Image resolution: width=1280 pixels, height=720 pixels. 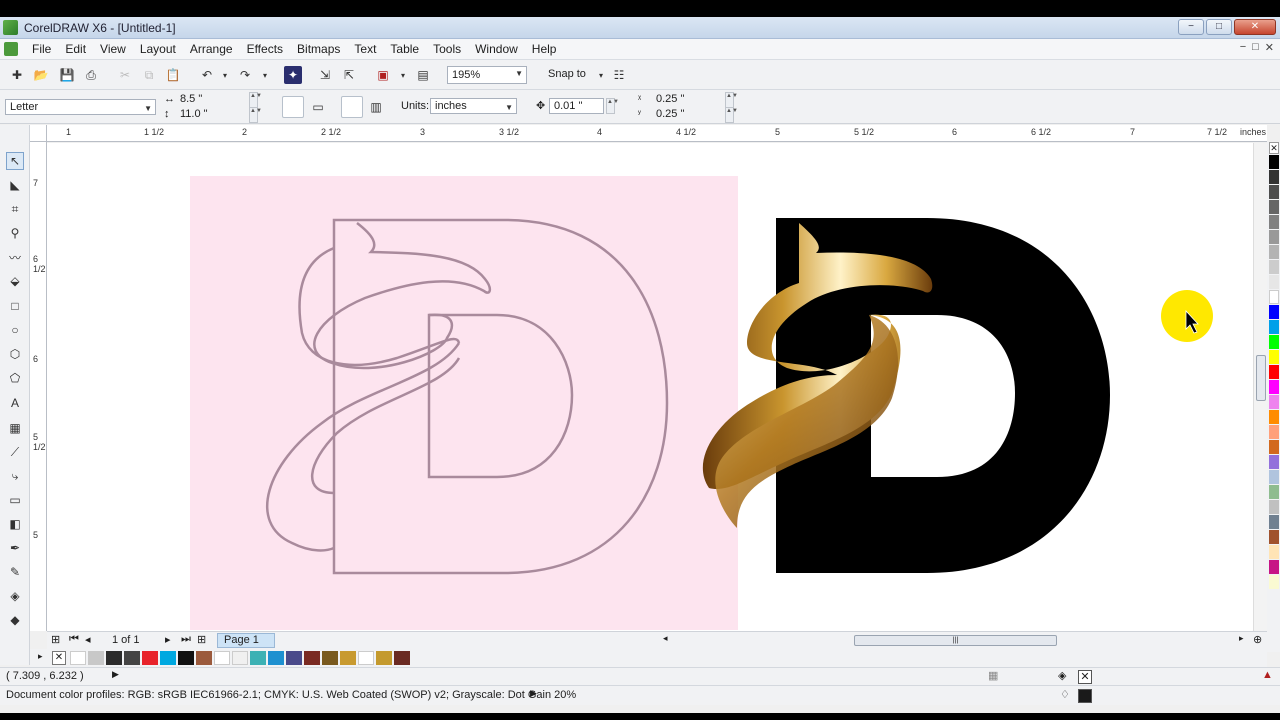 I want to click on open-icon: 📂, so click(x=41, y=75).